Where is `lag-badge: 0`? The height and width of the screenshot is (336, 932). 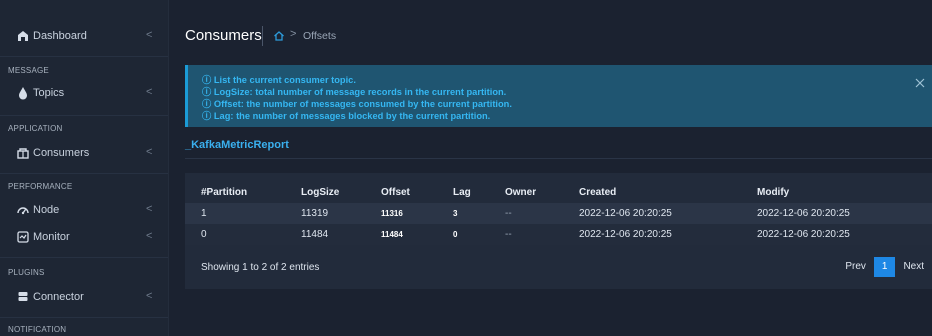 lag-badge: 0 is located at coordinates (455, 234).